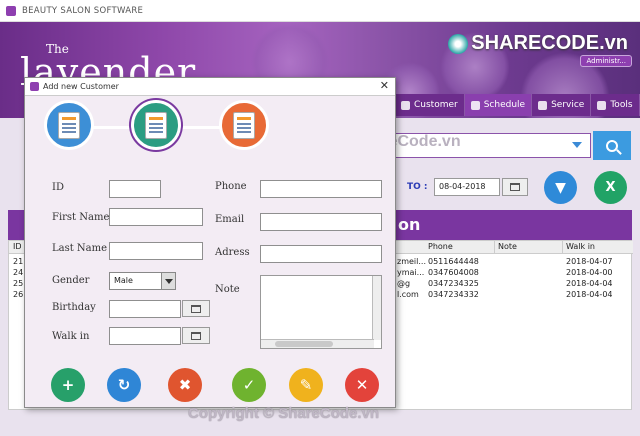  What do you see at coordinates (69, 125) in the screenshot?
I see `step-1-info-icon` at bounding box center [69, 125].